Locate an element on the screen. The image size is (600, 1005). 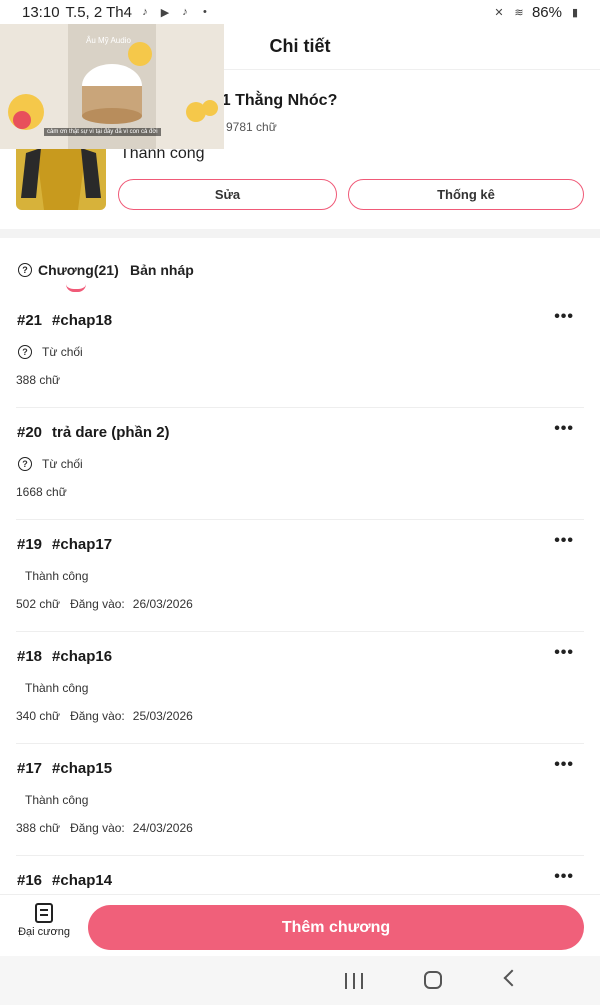
chapter-meta: 388 chữ Đăng vào: 24/03/2026 is located at coordinates (104, 828).